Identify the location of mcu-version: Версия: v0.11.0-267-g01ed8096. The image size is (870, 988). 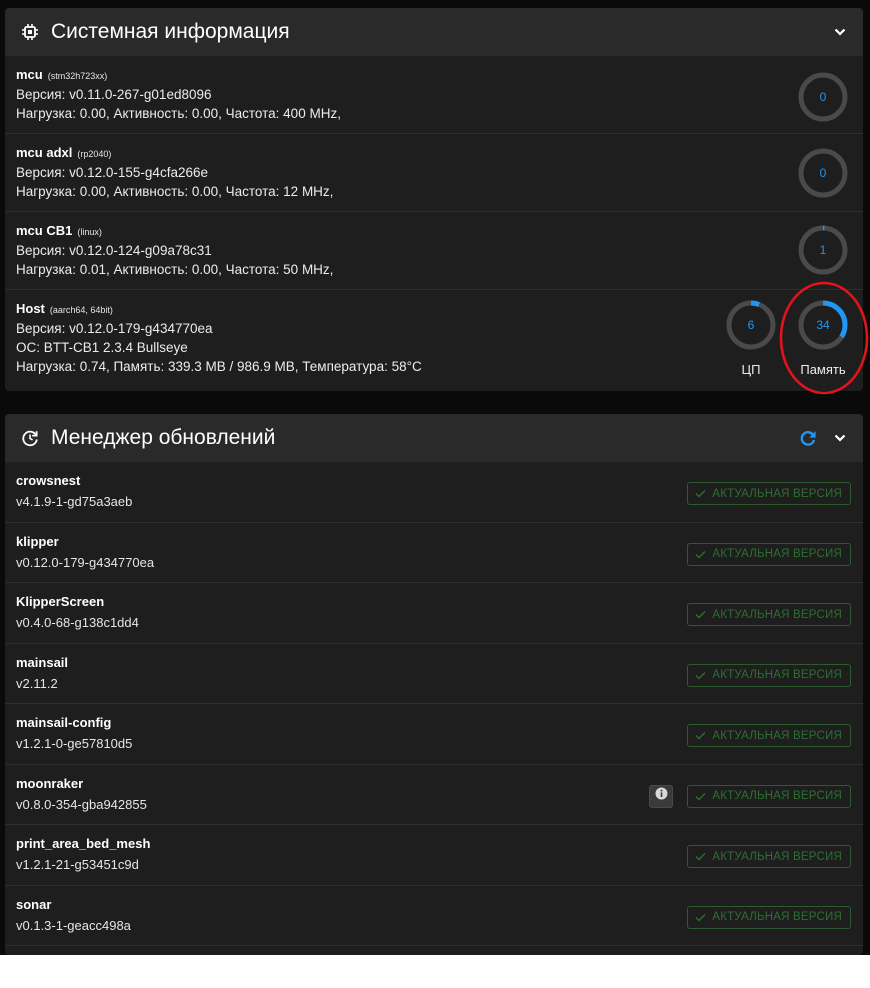
(114, 94).